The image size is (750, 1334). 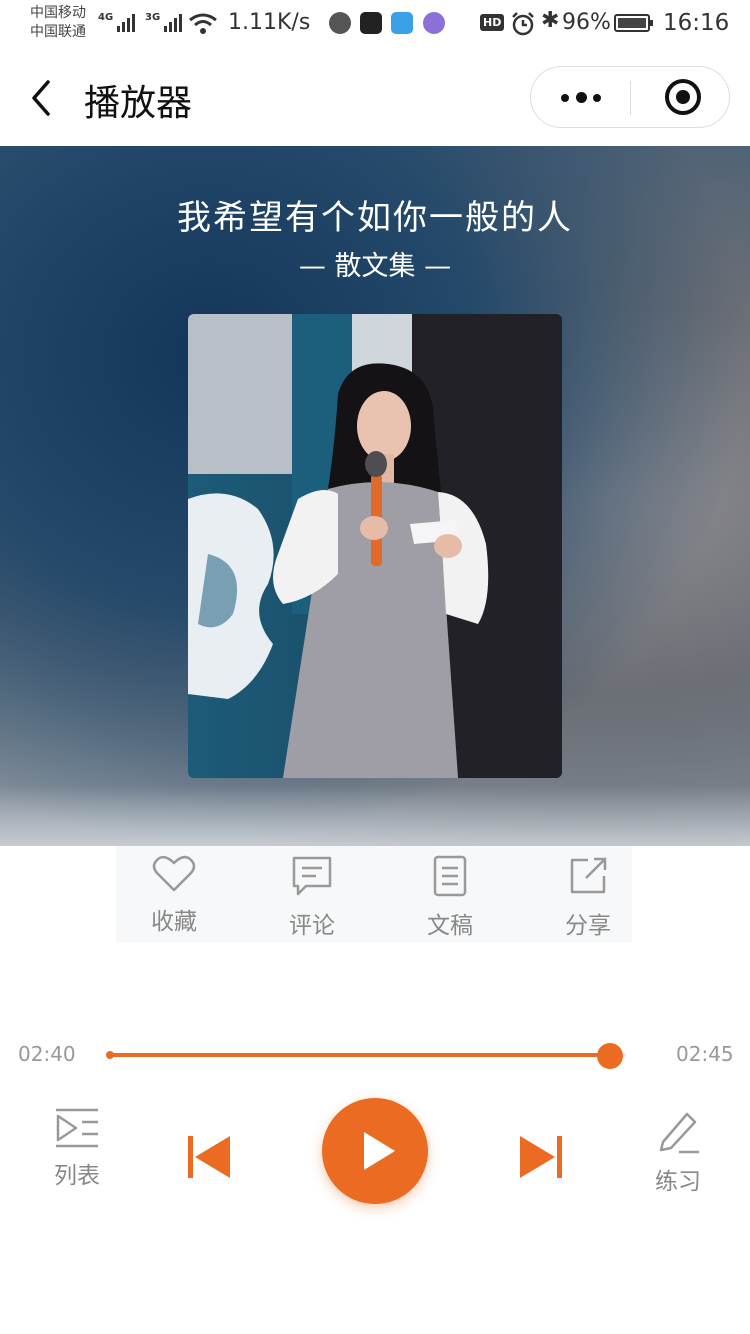 What do you see at coordinates (588, 926) in the screenshot?
I see `share-label: 分享` at bounding box center [588, 926].